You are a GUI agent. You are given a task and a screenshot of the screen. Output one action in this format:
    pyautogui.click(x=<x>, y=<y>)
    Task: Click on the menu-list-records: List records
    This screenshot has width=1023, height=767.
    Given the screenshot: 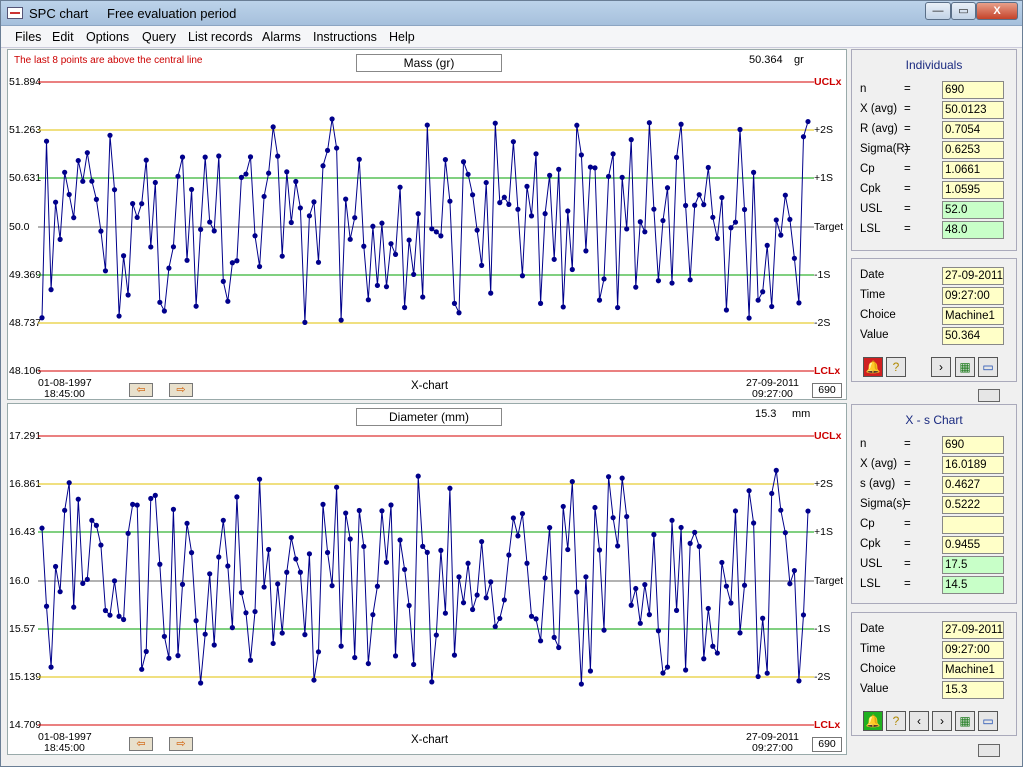 What is the action you would take?
    pyautogui.click(x=220, y=37)
    